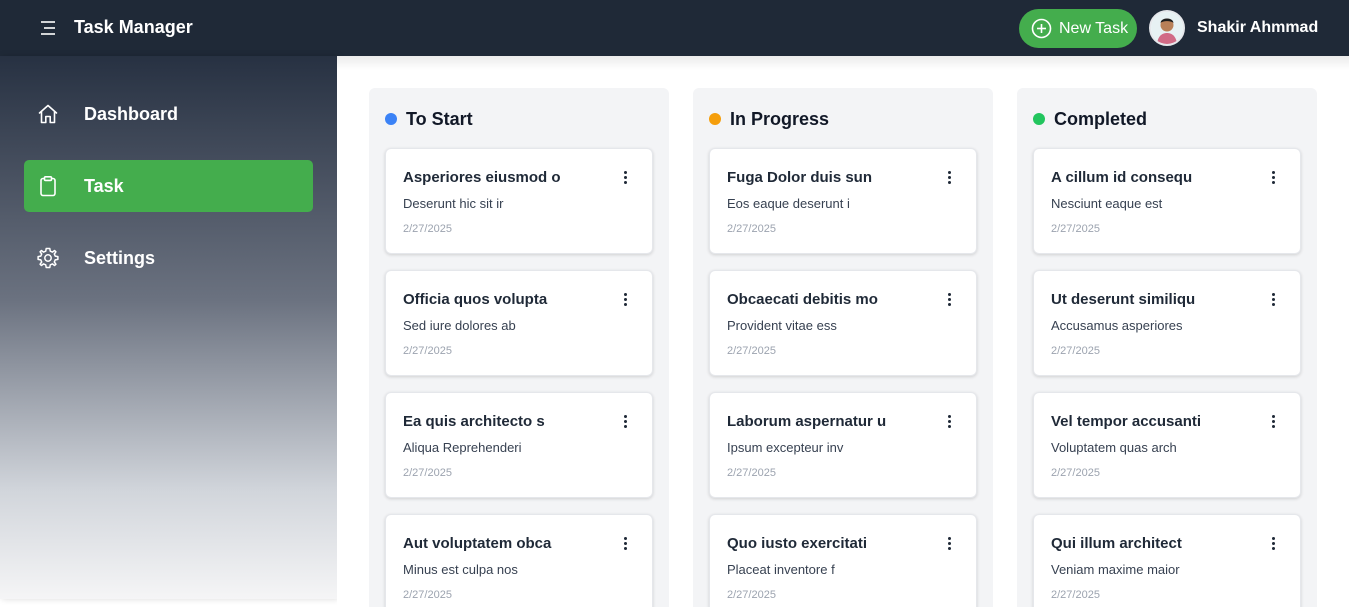 Image resolution: width=1349 pixels, height=607 pixels. I want to click on column-header: Completed, so click(1090, 119).